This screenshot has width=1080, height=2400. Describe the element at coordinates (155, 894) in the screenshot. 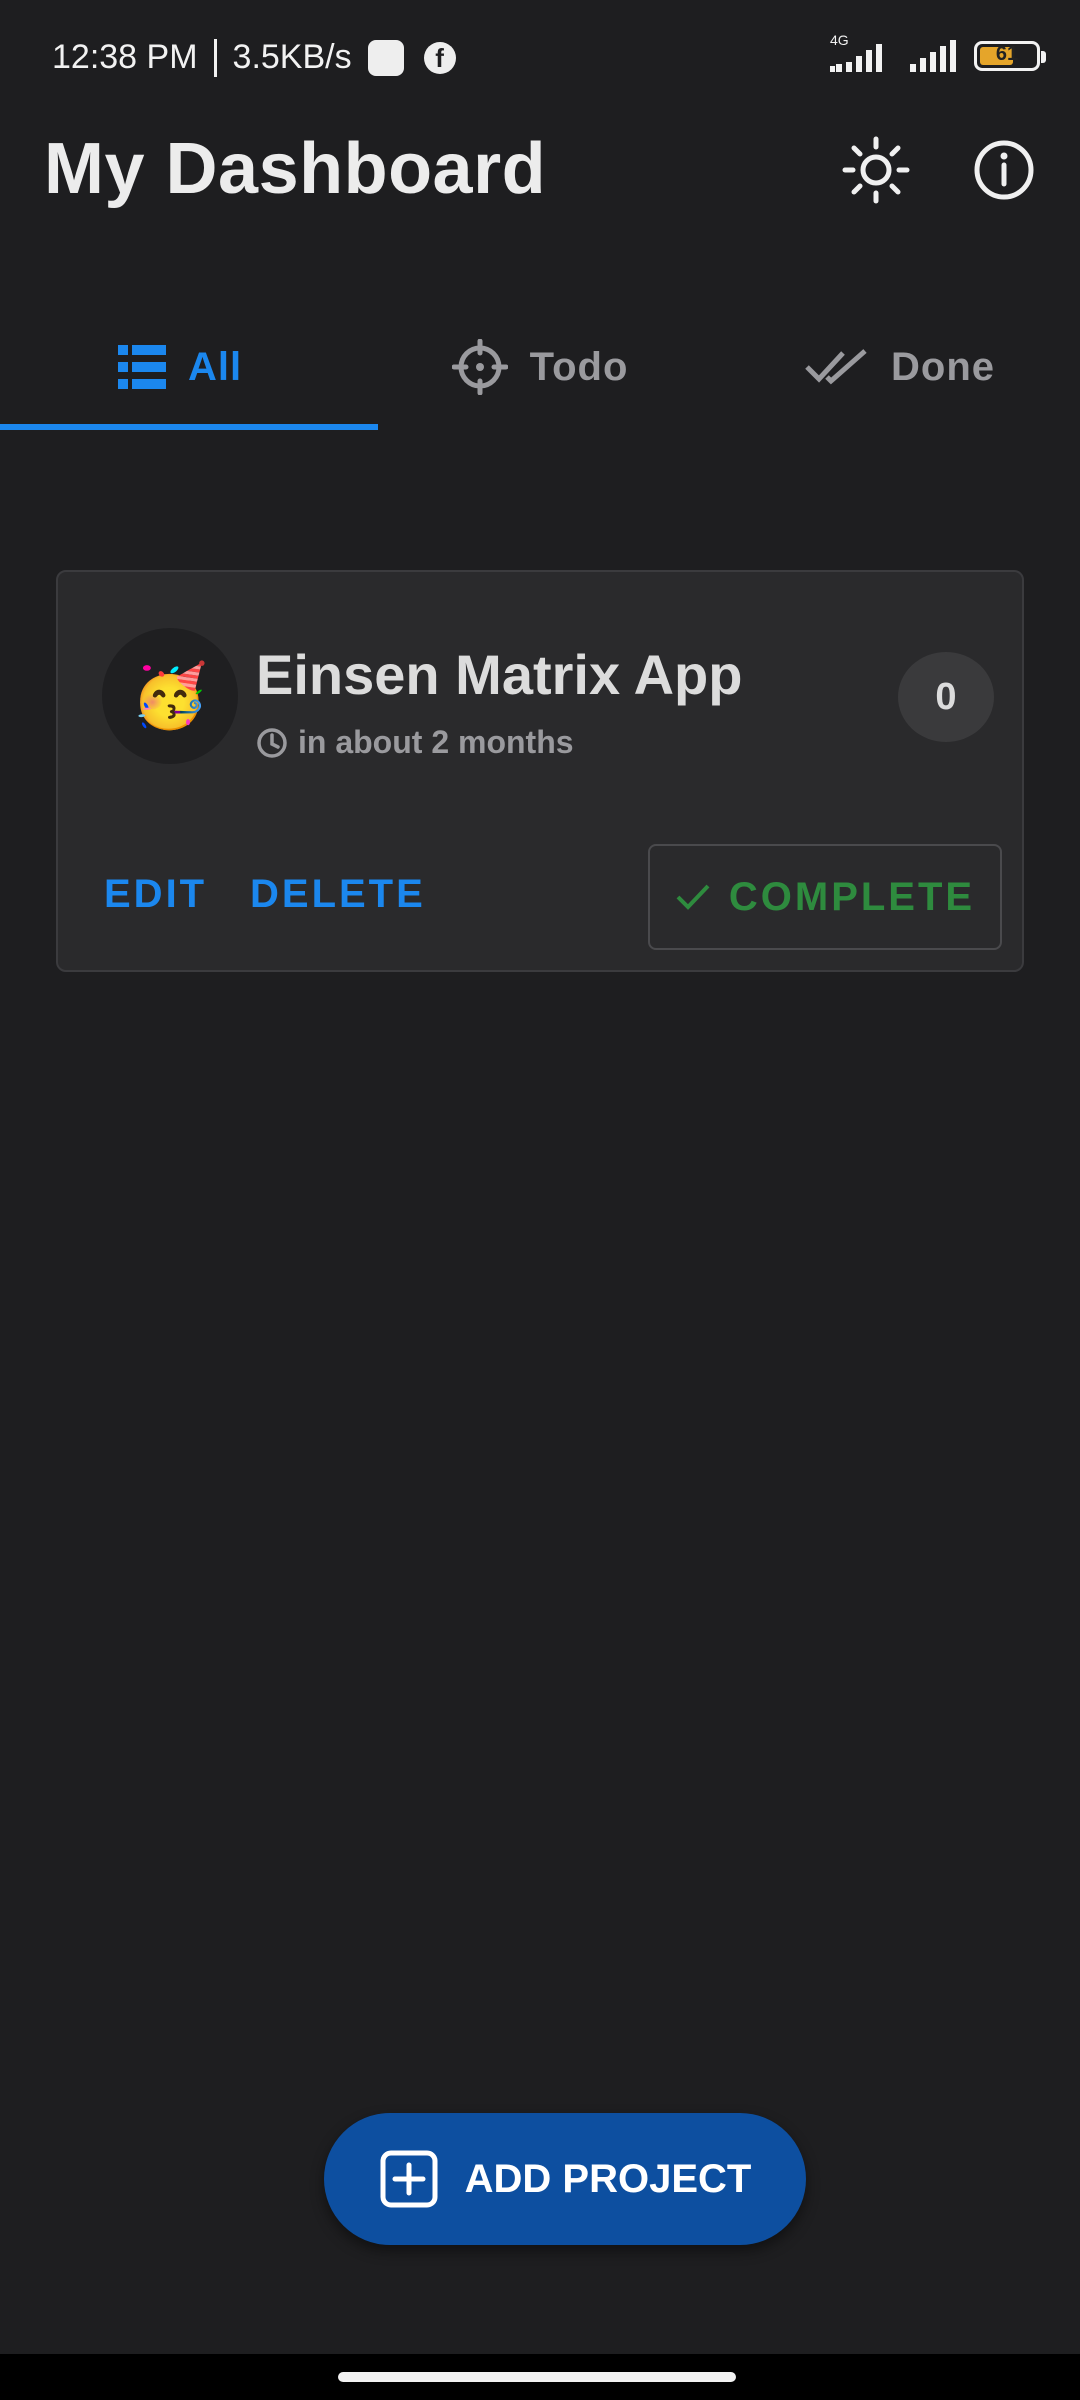

I see `edit-button: EDIT` at that location.